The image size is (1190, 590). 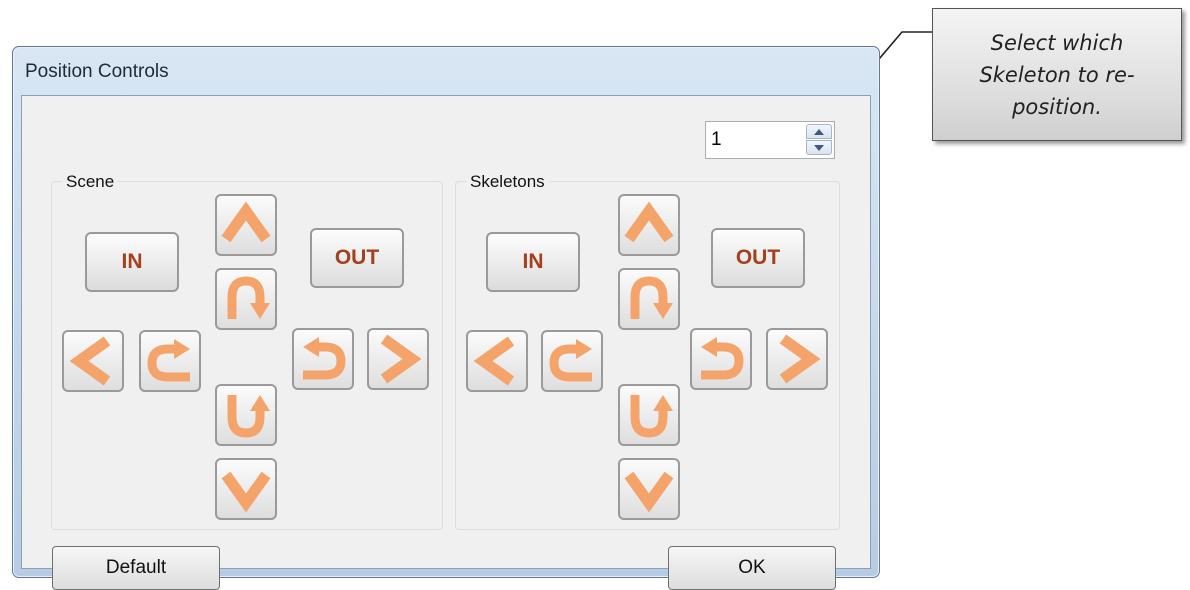 I want to click on spinner-up-button, so click(x=819, y=131).